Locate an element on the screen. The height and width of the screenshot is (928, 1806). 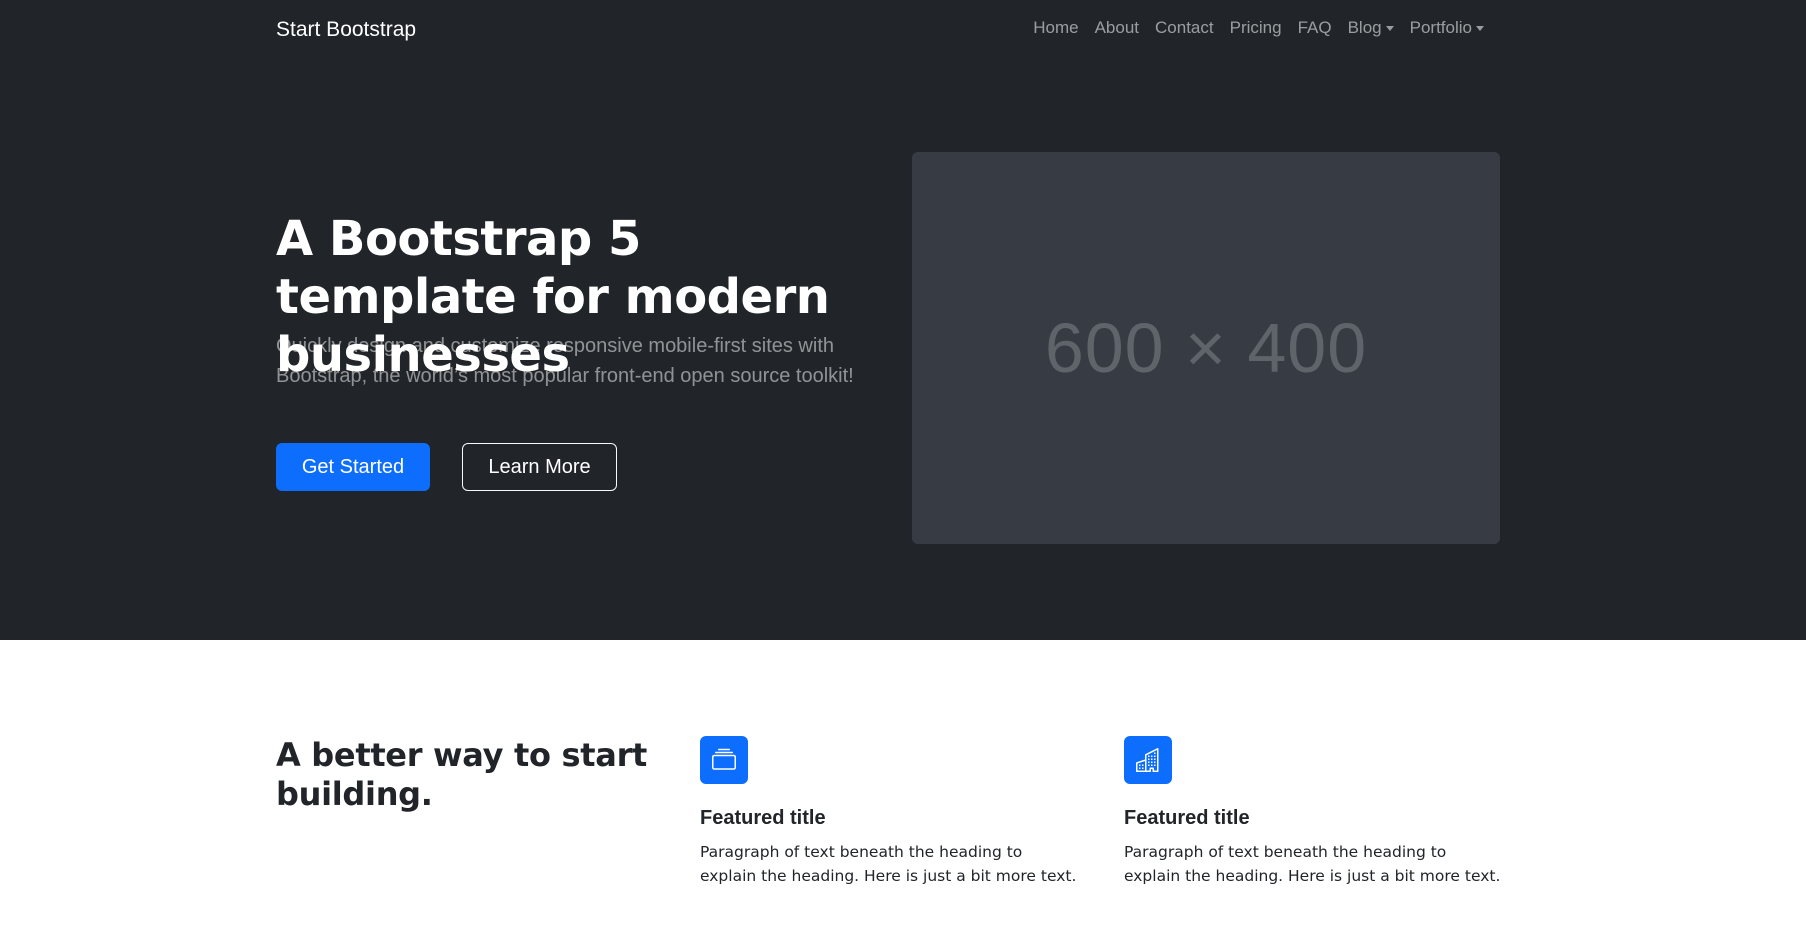
get-started-button: Get Started is located at coordinates (353, 467).